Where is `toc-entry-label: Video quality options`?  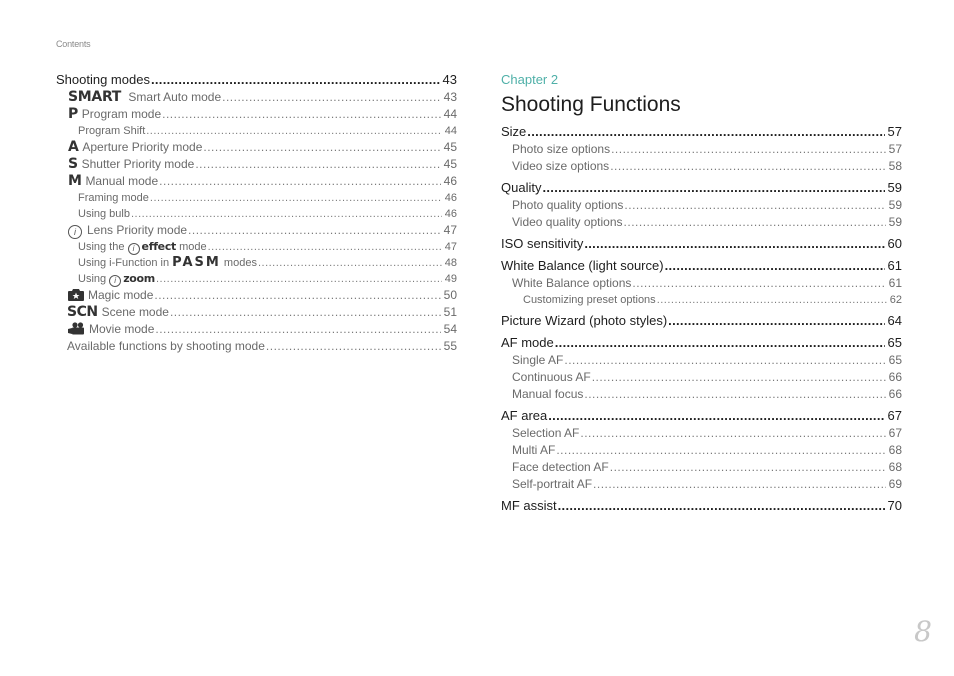
toc-entry-label: Video quality options is located at coordinates (567, 222).